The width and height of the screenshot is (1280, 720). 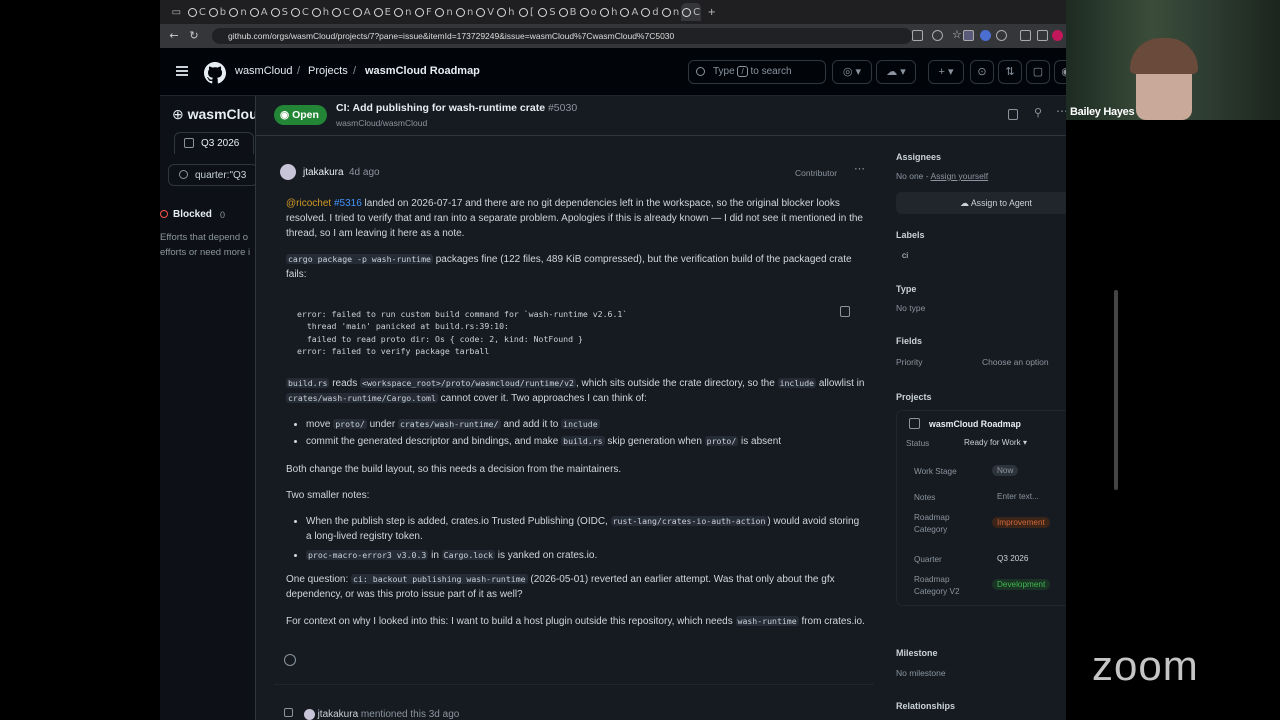 What do you see at coordinates (767, 621) in the screenshot?
I see `inline-code: wash-runtime` at bounding box center [767, 621].